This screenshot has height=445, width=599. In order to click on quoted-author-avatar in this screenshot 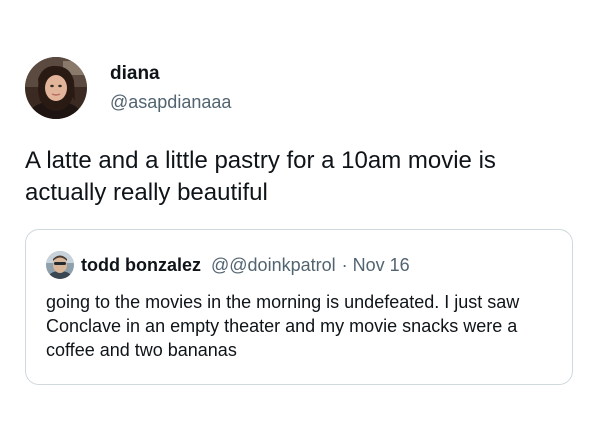, I will do `click(60, 265)`.